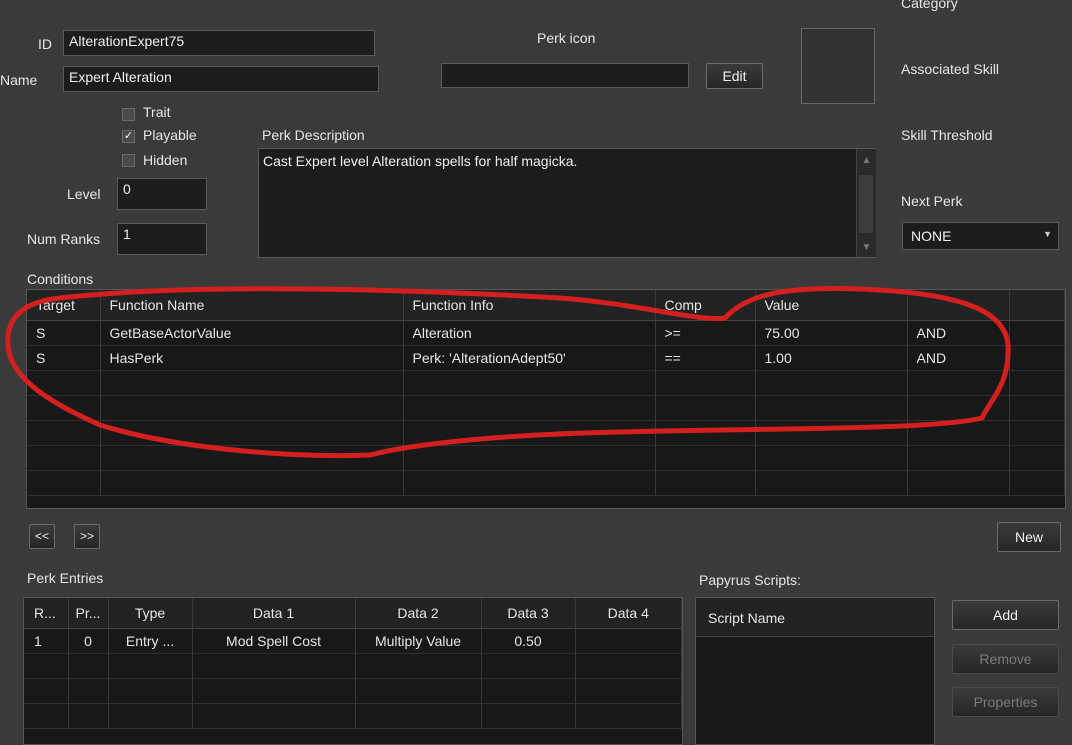  I want to click on trait-checkbox, so click(128, 114).